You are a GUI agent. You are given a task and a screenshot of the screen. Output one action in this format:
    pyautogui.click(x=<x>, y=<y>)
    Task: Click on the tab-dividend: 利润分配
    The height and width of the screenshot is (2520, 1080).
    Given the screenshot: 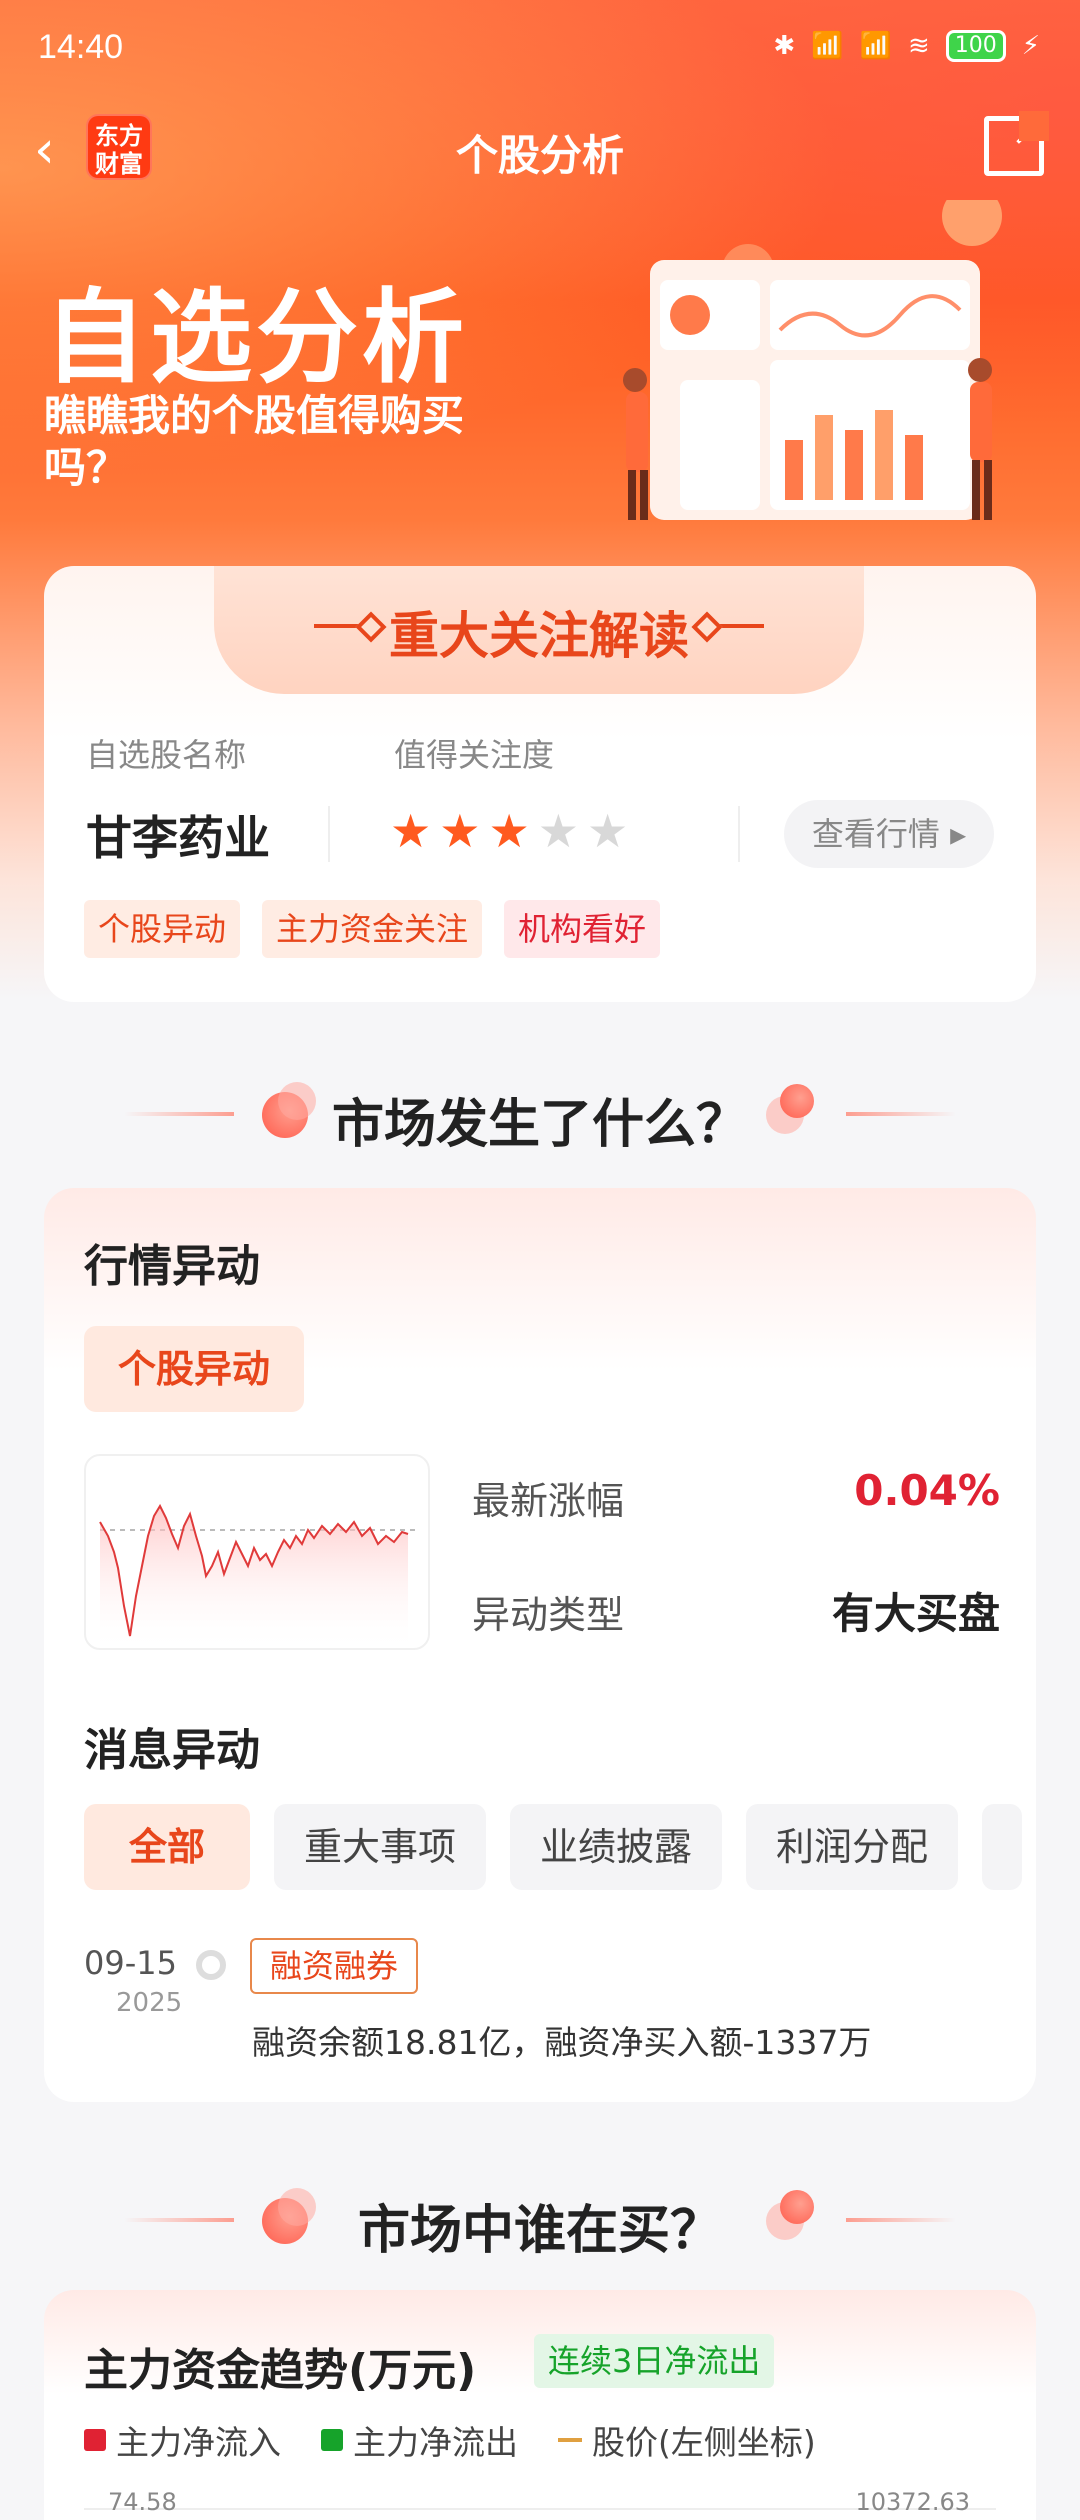 What is the action you would take?
    pyautogui.click(x=852, y=1847)
    